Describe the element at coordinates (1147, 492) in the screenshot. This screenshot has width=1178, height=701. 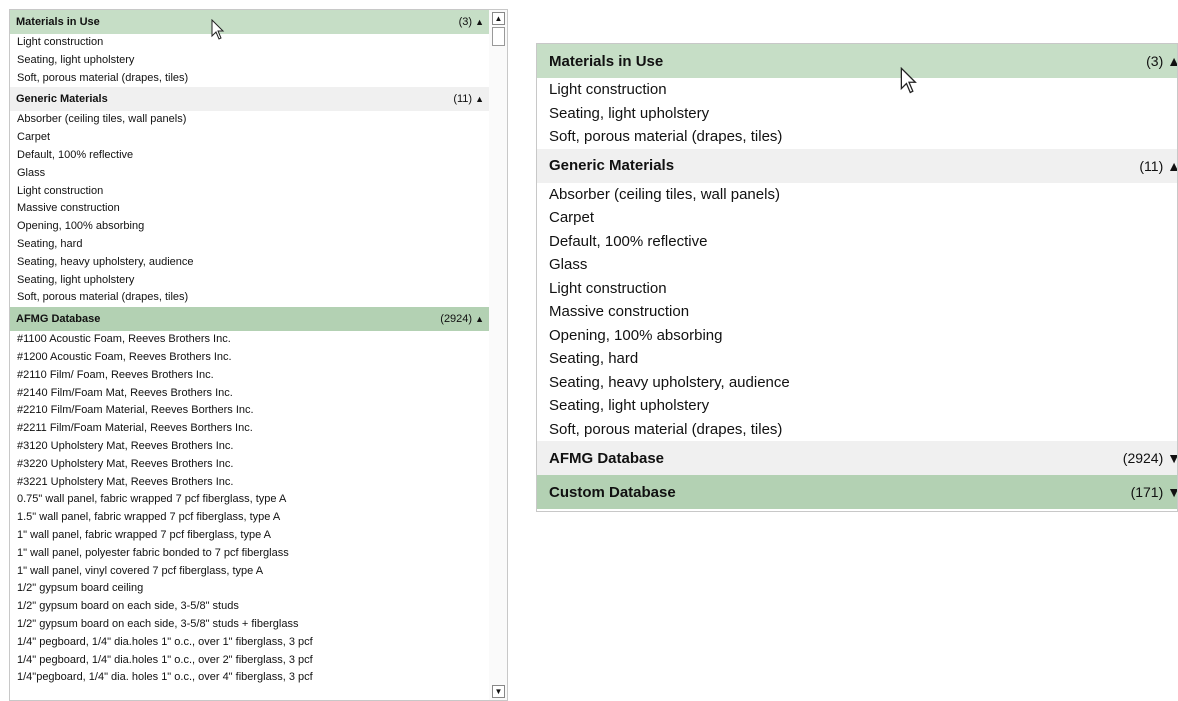
I see `section-count: (171)` at that location.